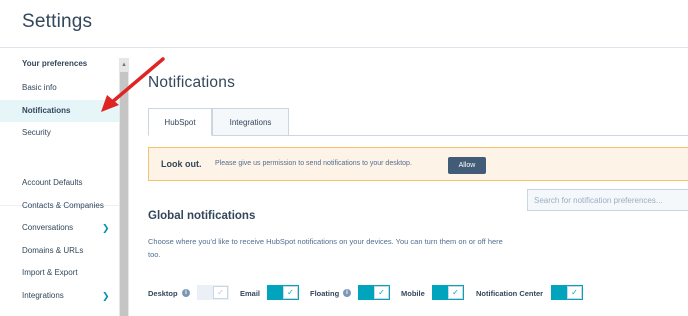 Image resolution: width=688 pixels, height=316 pixels. I want to click on alert-title: Look out., so click(181, 164).